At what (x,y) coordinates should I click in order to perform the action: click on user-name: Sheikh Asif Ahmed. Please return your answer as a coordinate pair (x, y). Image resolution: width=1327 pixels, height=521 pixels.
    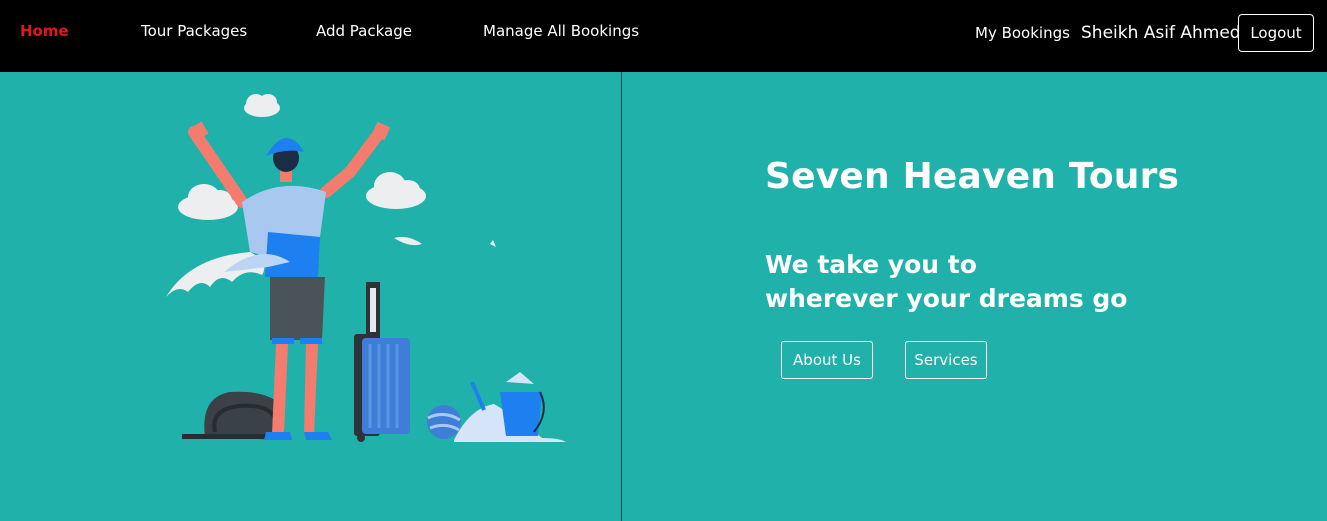
    Looking at the image, I should click on (1161, 33).